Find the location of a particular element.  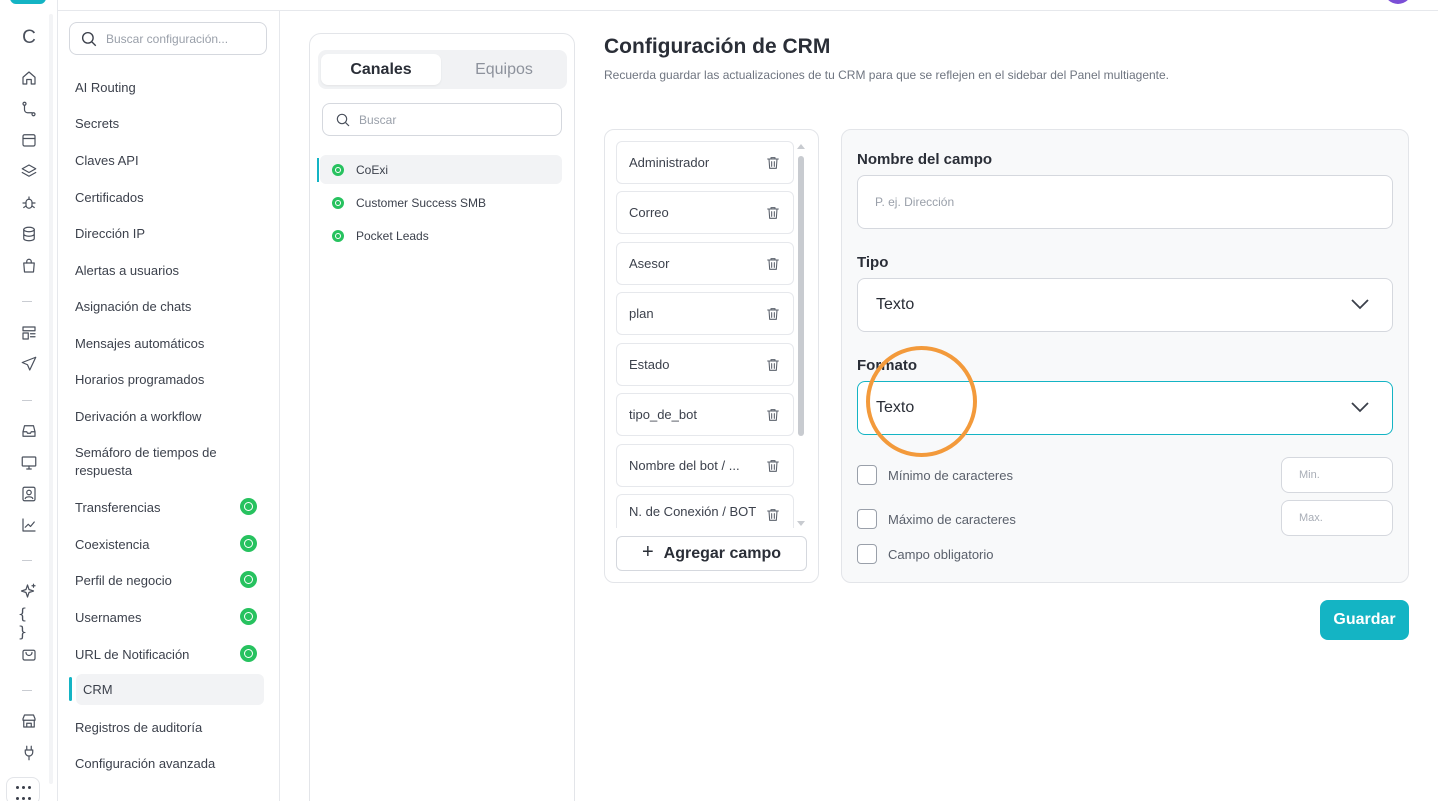

channel-item-coexi: CoExi is located at coordinates (441, 169).